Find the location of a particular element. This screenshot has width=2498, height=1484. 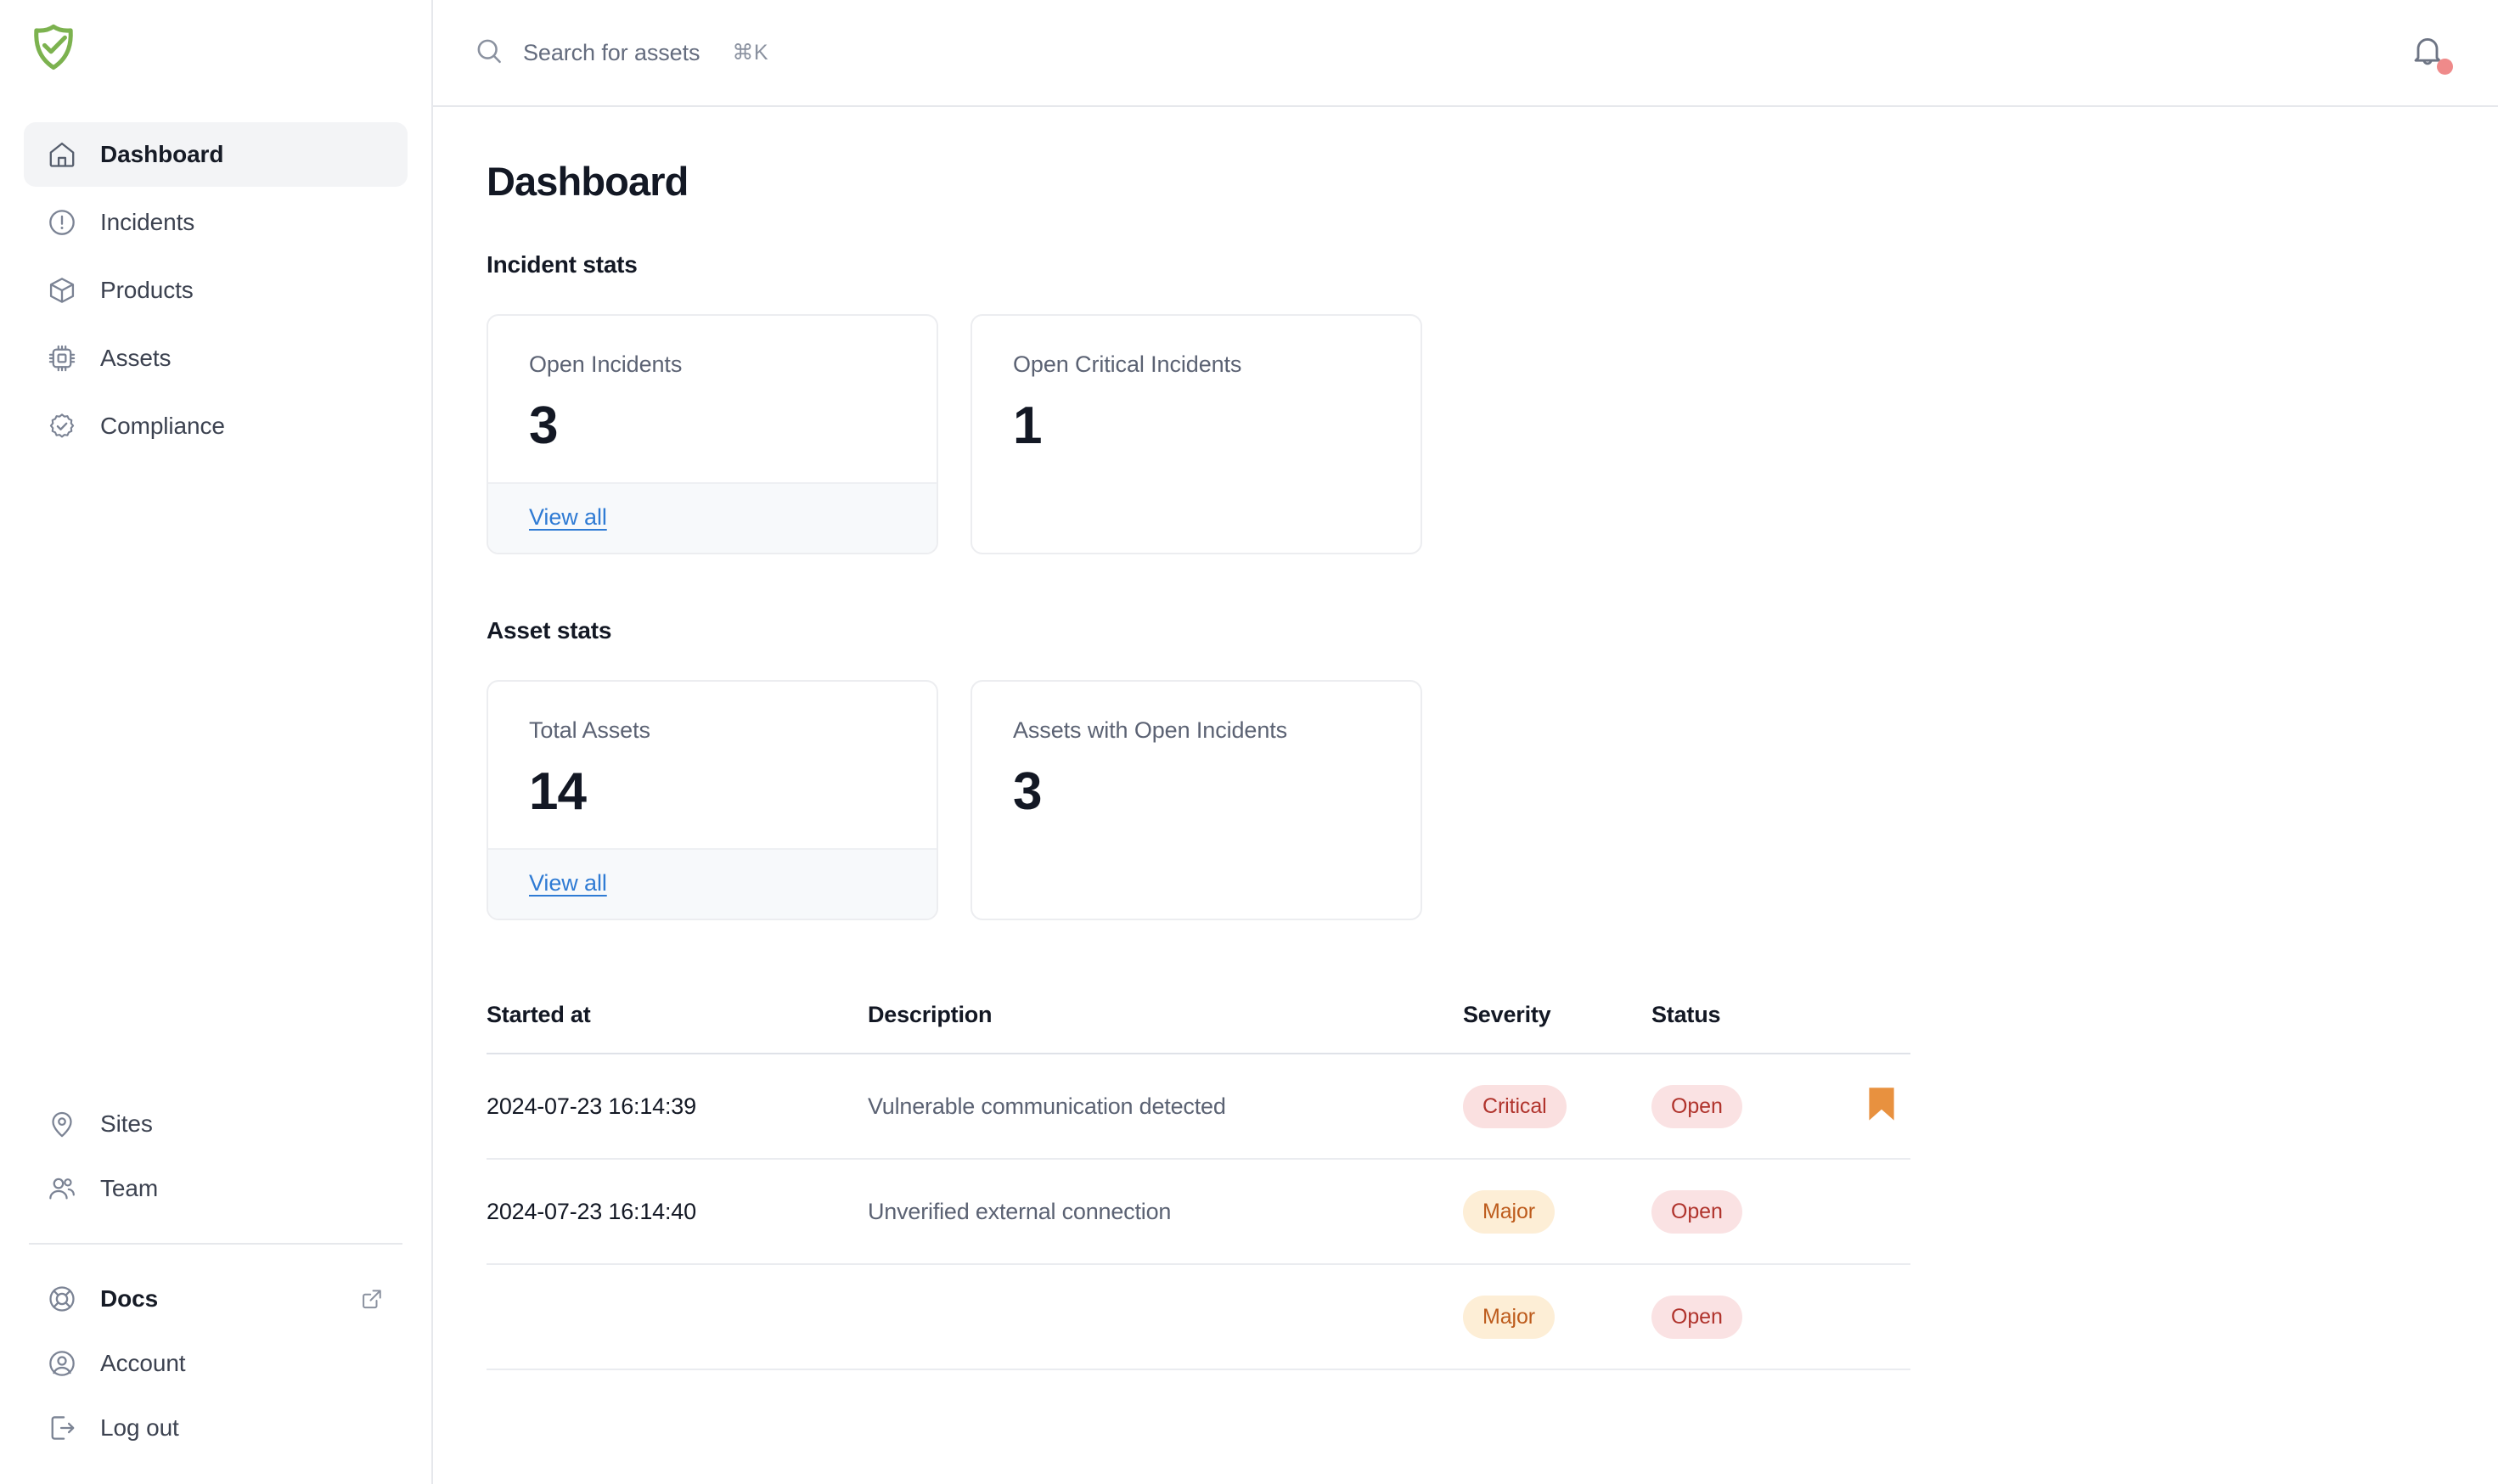

user-circle-icon is located at coordinates (62, 1363).